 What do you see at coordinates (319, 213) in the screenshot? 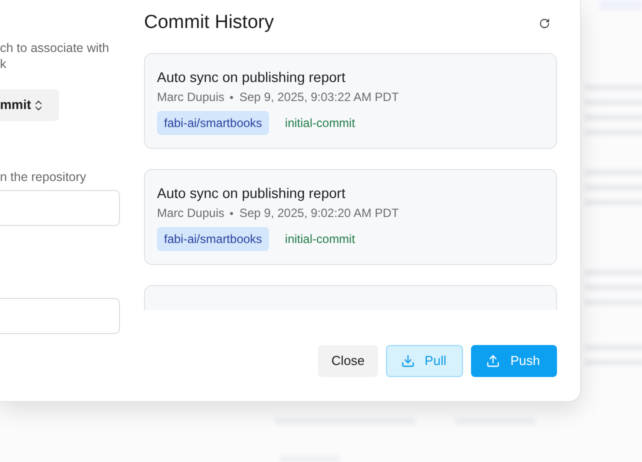
I see `commit-time: Sep 9, 2025, 9:02:20 AM PDT` at bounding box center [319, 213].